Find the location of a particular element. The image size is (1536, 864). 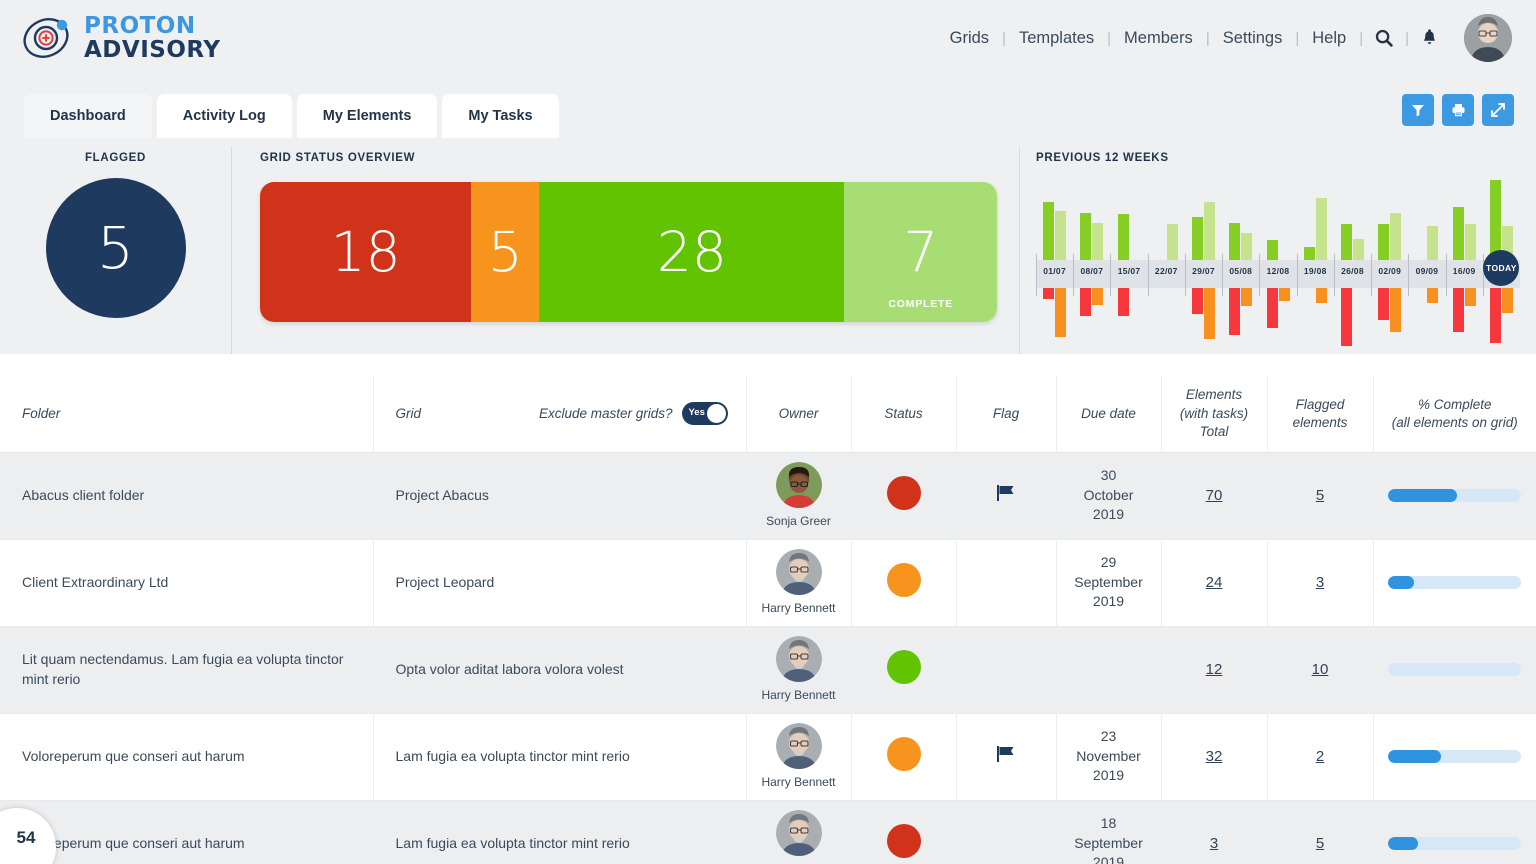

cell-flagged-elements: 2 is located at coordinates (1320, 757).